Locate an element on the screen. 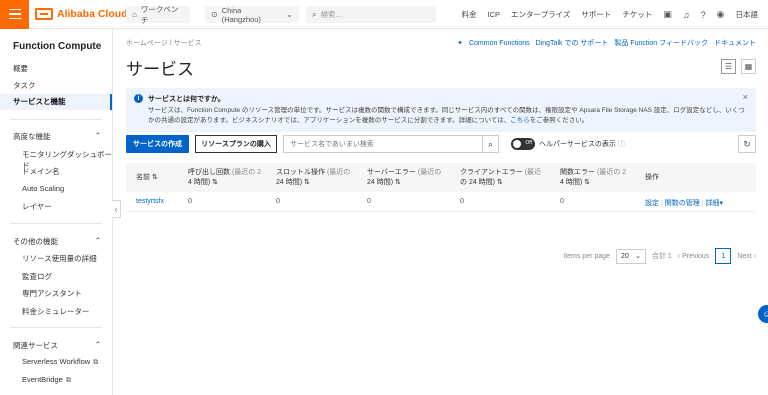 The width and height of the screenshot is (768, 395). nav-pricing: 料金 is located at coordinates (469, 14).